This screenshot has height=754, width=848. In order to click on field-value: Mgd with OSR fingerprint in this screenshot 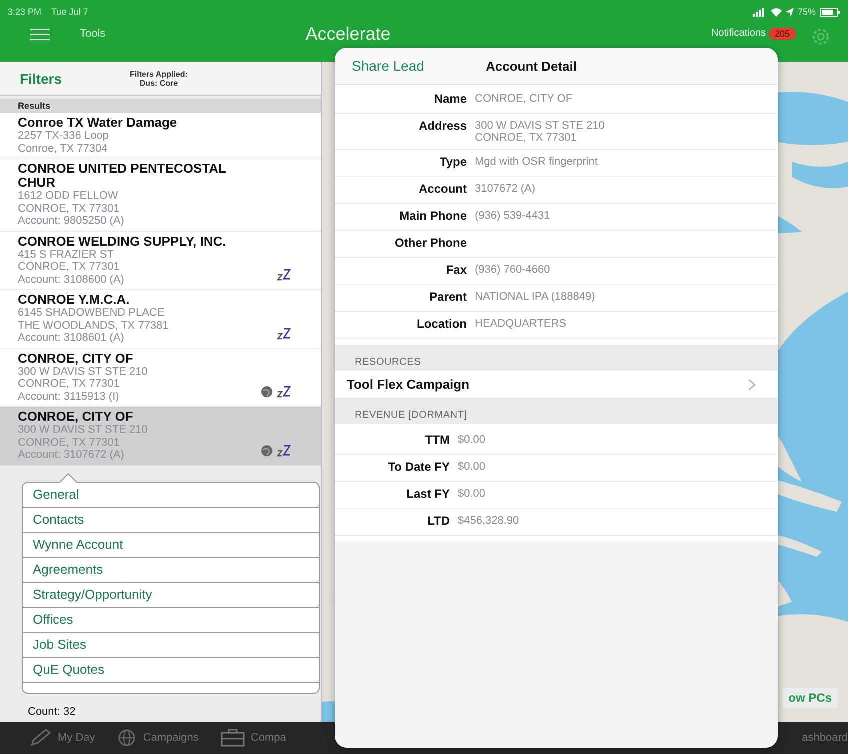, I will do `click(536, 162)`.